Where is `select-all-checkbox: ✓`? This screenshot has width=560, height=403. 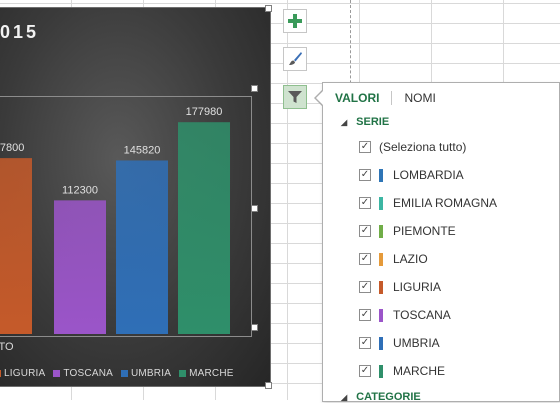 select-all-checkbox: ✓ is located at coordinates (365, 147).